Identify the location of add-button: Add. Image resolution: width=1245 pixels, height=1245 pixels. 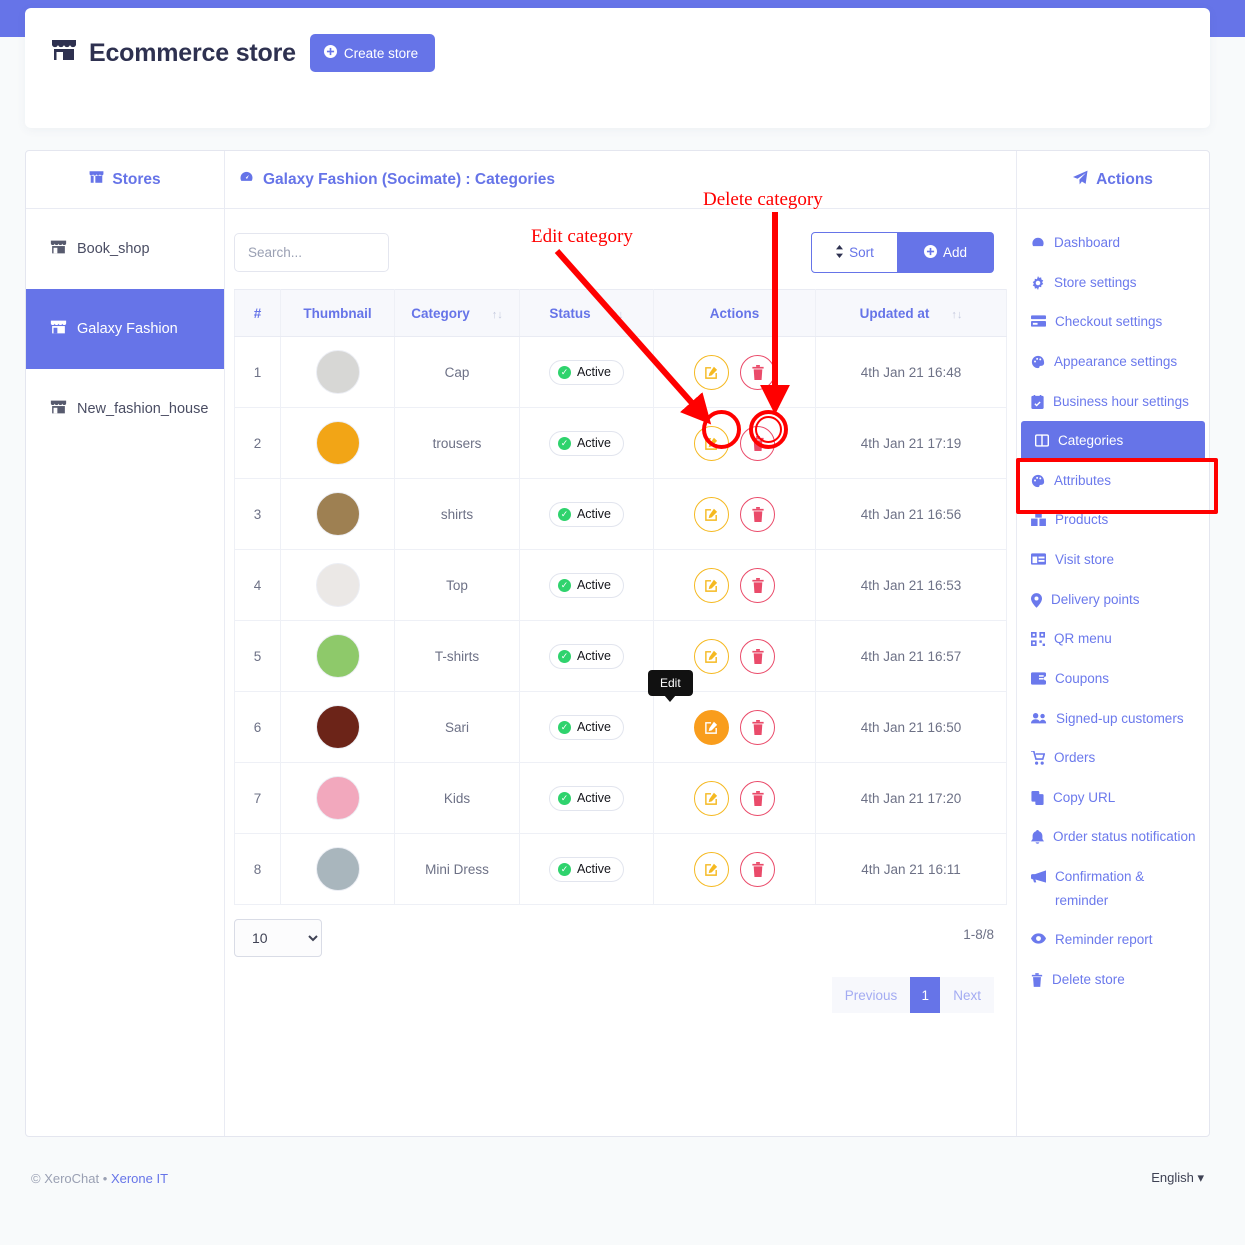
(946, 252).